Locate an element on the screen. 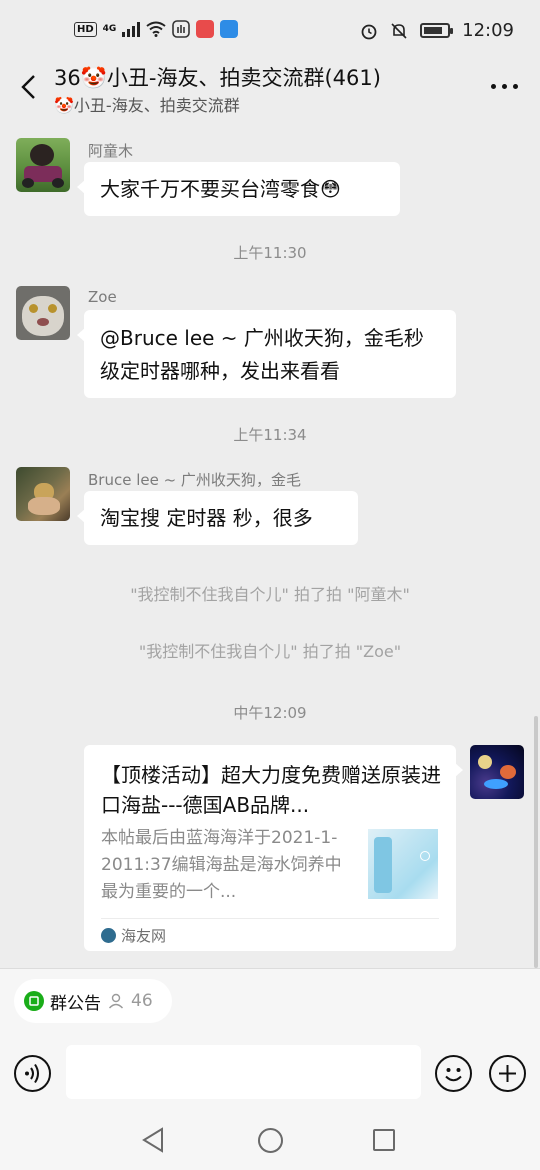 The image size is (540, 1170). status-right: 12:09 is located at coordinates (437, 30).